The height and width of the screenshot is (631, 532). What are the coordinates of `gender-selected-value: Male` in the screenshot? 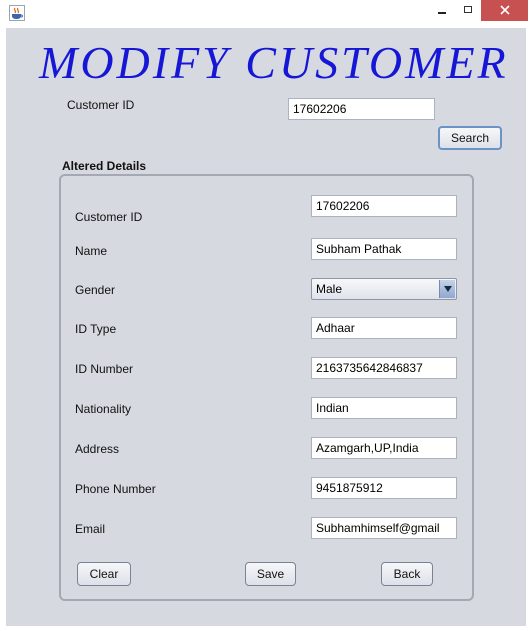 It's located at (329, 289).